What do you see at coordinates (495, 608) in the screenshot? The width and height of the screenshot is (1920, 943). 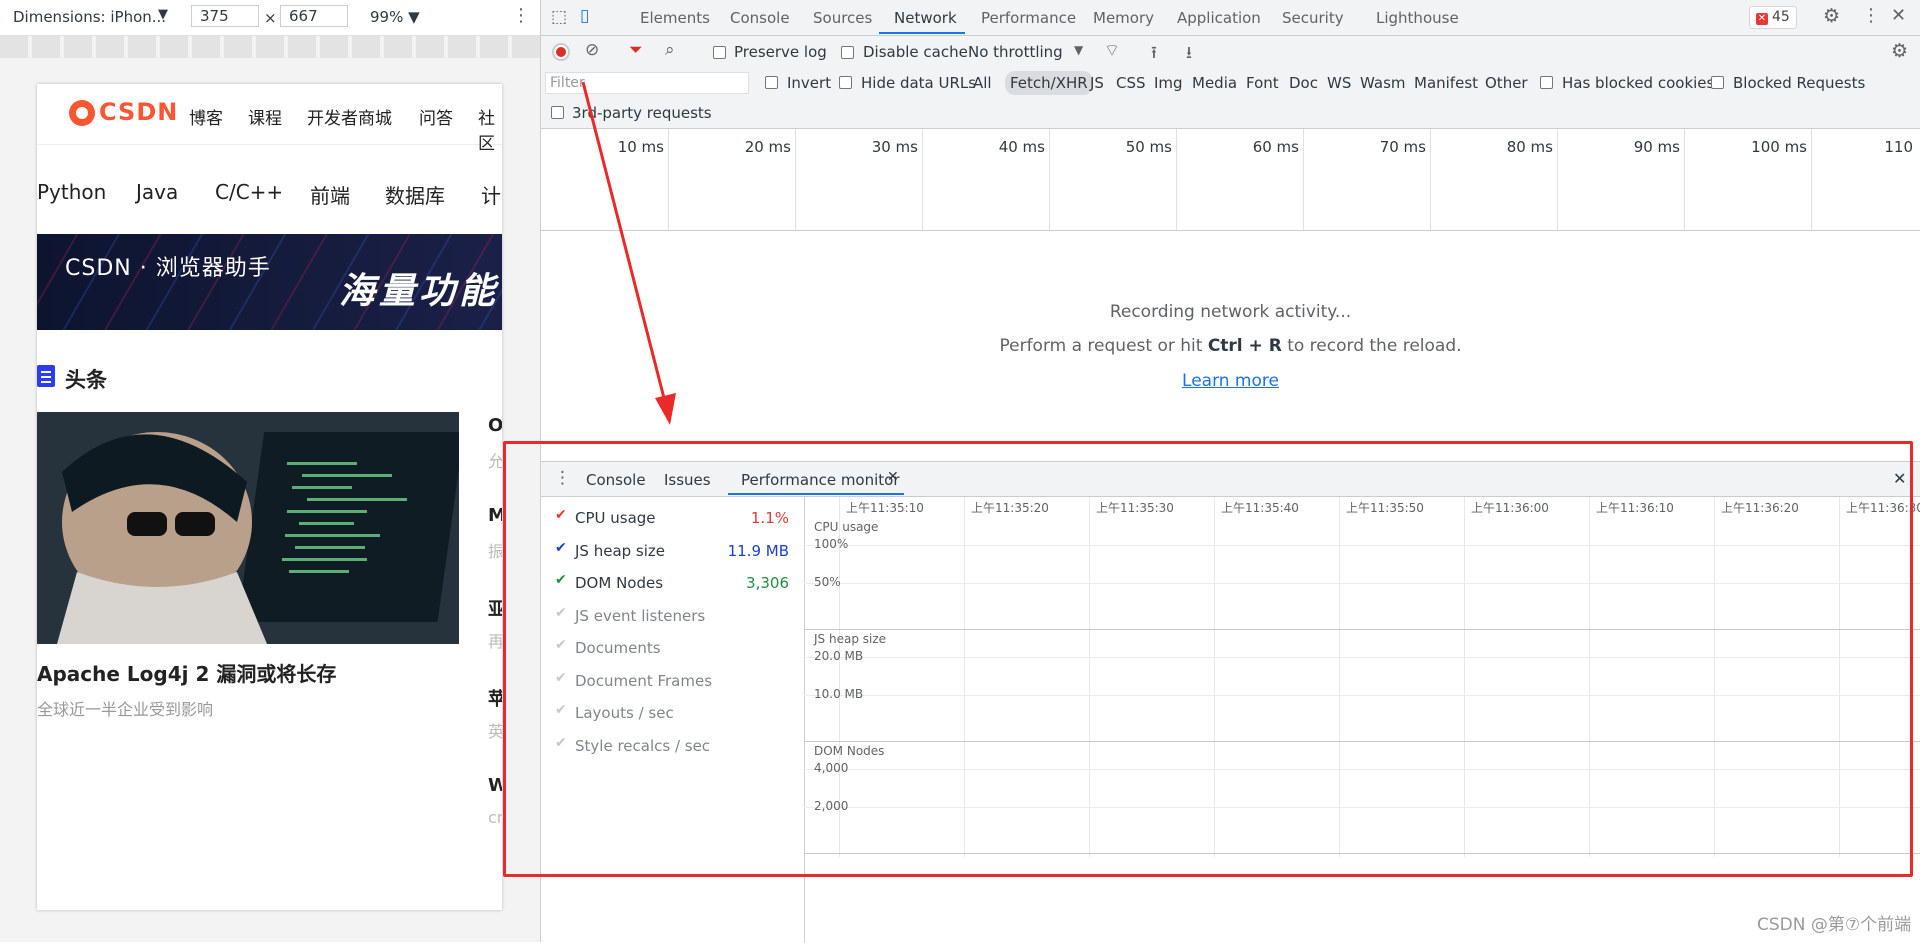 I see `side-item-title: 亚` at bounding box center [495, 608].